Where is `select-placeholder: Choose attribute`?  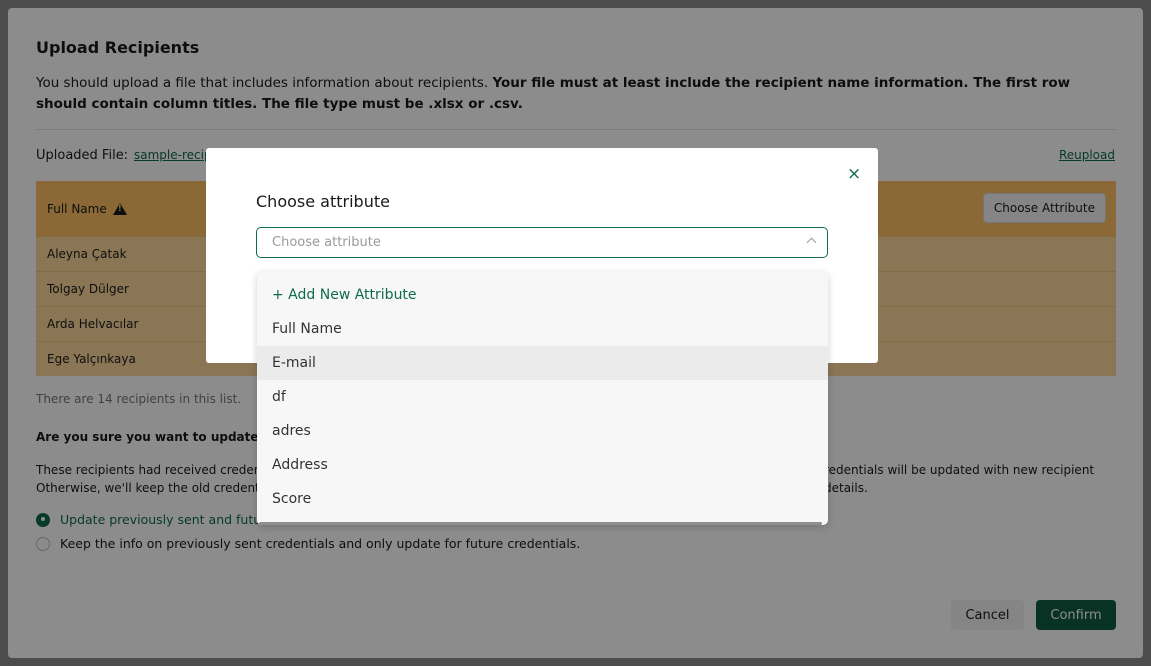 select-placeholder: Choose attribute is located at coordinates (326, 242).